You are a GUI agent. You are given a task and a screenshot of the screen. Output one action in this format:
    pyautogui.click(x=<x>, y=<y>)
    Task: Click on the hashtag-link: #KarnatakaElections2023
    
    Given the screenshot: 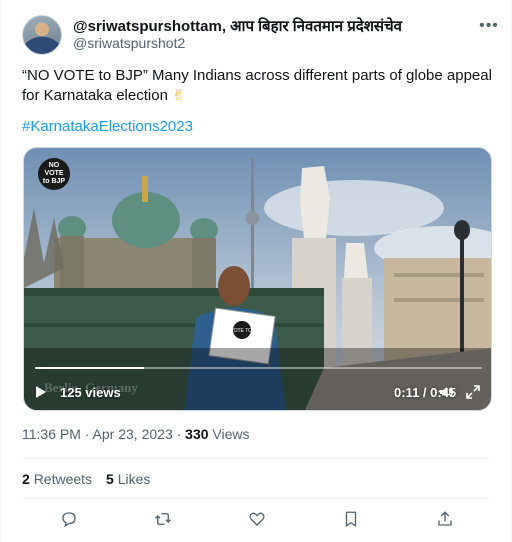 What is the action you would take?
    pyautogui.click(x=107, y=126)
    